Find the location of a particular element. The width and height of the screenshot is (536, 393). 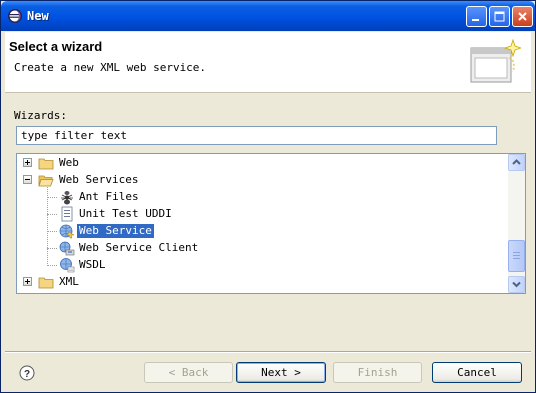

wizards-label: Wizards: is located at coordinates (40, 115).